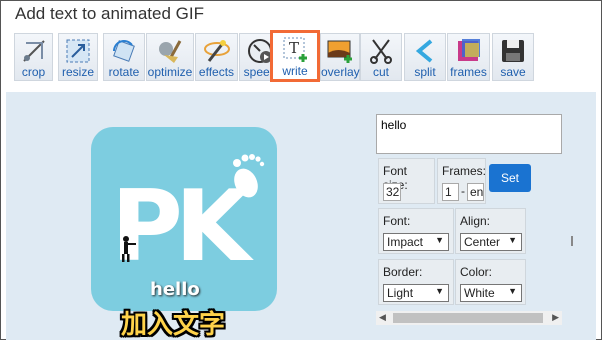 This screenshot has height=342, width=604. Describe the element at coordinates (406, 181) in the screenshot. I see `font-size-group: Font size: 32` at that location.